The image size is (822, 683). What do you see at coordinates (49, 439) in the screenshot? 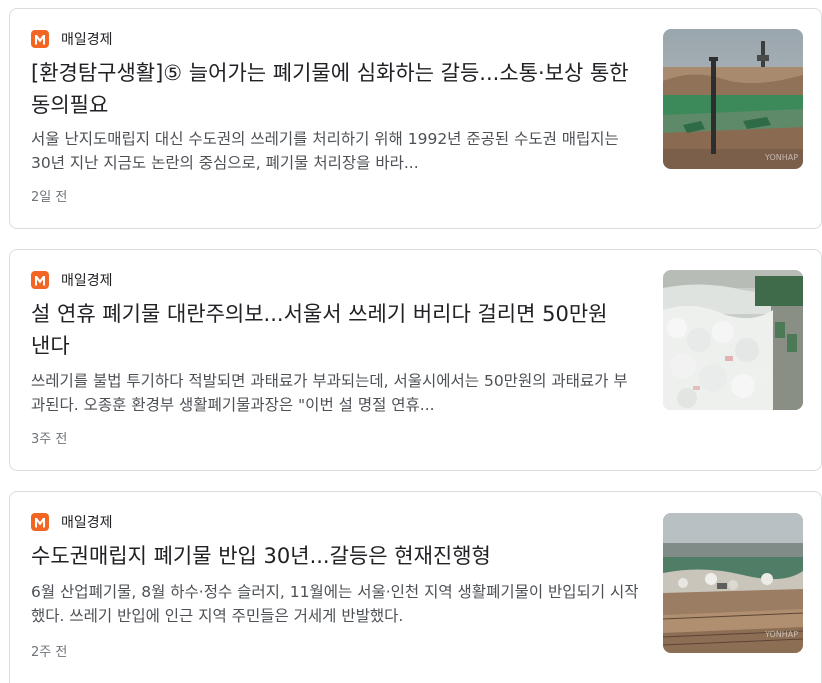
I see `article-time: 3주 전` at bounding box center [49, 439].